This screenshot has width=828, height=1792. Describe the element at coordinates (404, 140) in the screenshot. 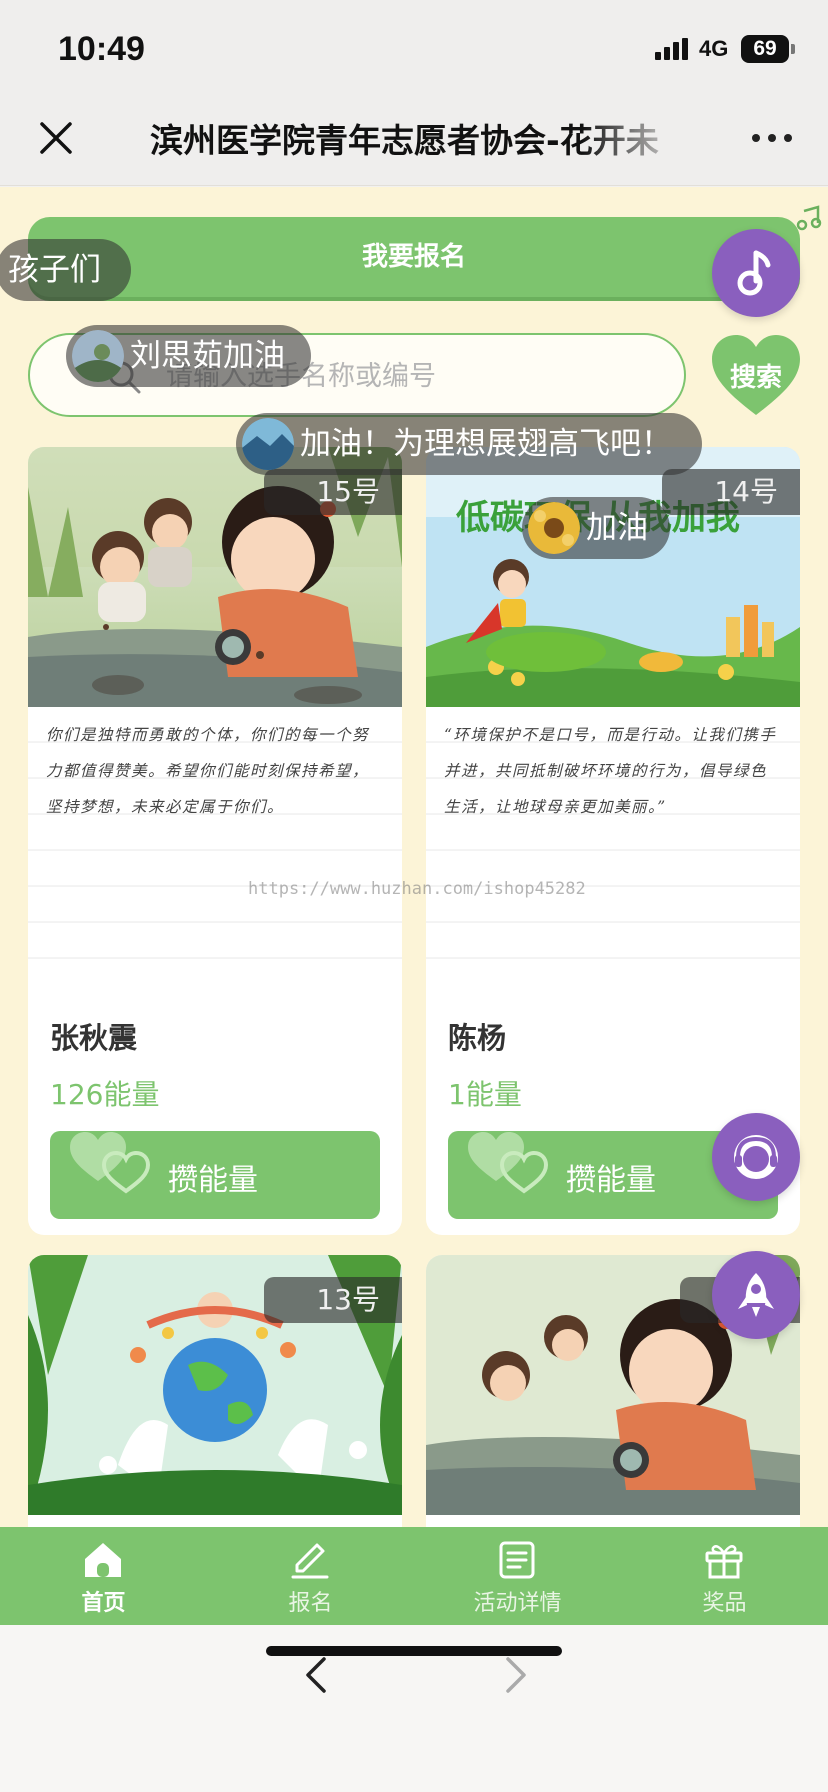

I see `page-title: 滨州医学院青年志愿者协会-花开未` at that location.